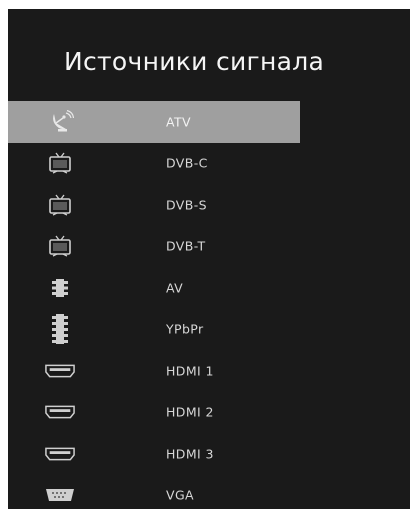 The width and height of the screenshot is (419, 509). What do you see at coordinates (180, 495) in the screenshot?
I see `source-label: VGA` at bounding box center [180, 495].